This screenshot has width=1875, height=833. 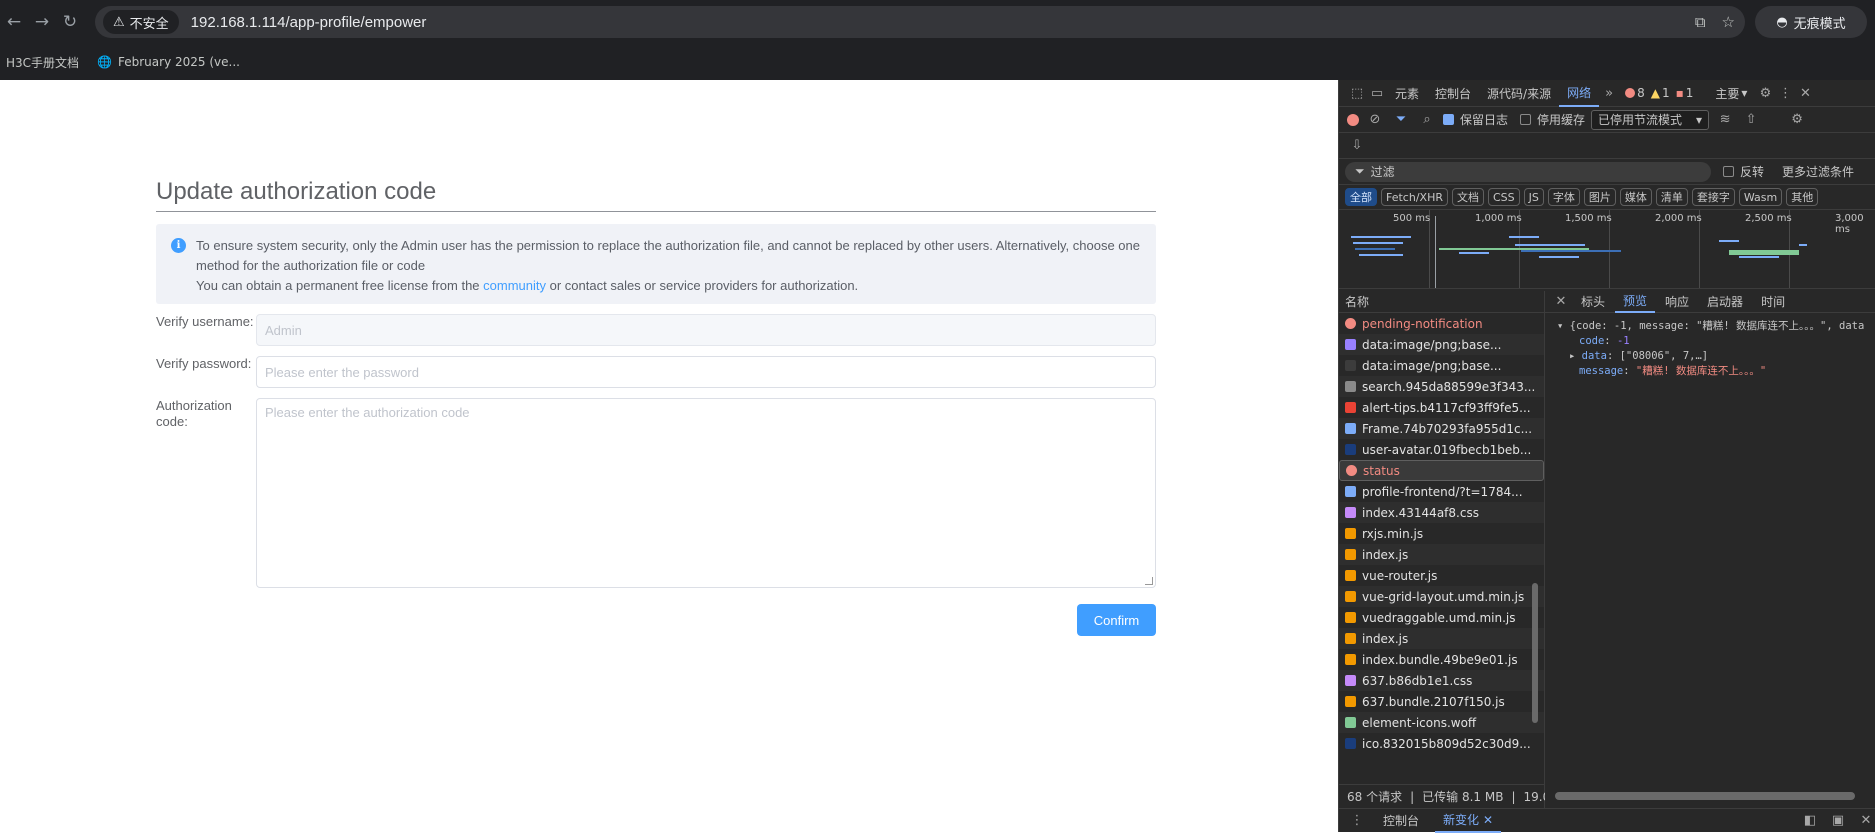 What do you see at coordinates (1818, 171) in the screenshot?
I see `more-filters-dropdown: 更多过滤条件` at bounding box center [1818, 171].